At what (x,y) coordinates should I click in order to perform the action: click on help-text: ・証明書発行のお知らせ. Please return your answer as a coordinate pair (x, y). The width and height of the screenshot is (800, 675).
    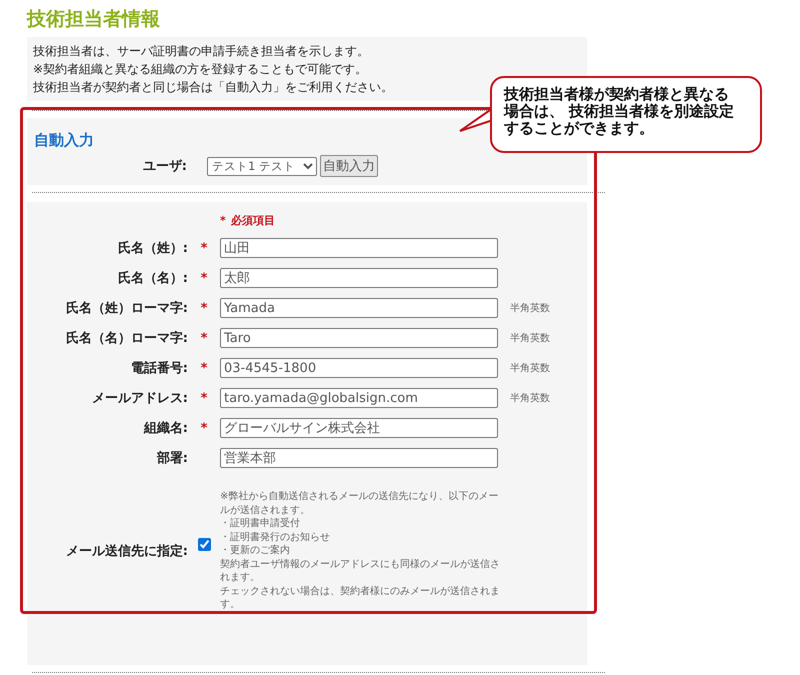
    Looking at the image, I should click on (275, 537).